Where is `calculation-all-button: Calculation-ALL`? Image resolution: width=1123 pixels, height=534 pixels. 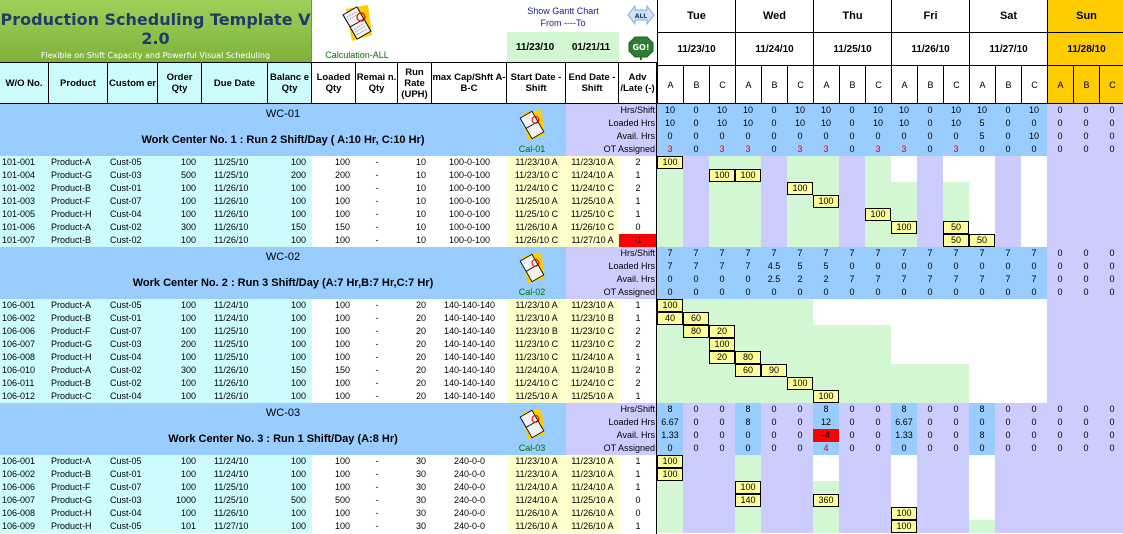 calculation-all-button: Calculation-ALL is located at coordinates (357, 31).